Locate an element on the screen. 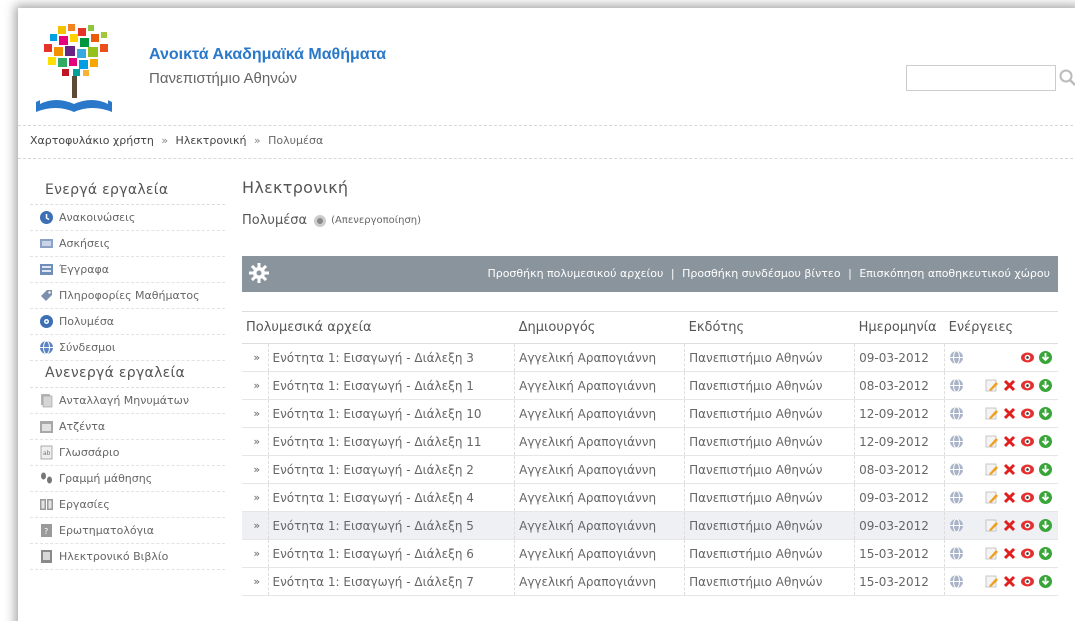 This screenshot has height=621, width=1075. inactive-tools-heading: Ανενεργά εργαλεία is located at coordinates (127, 374).